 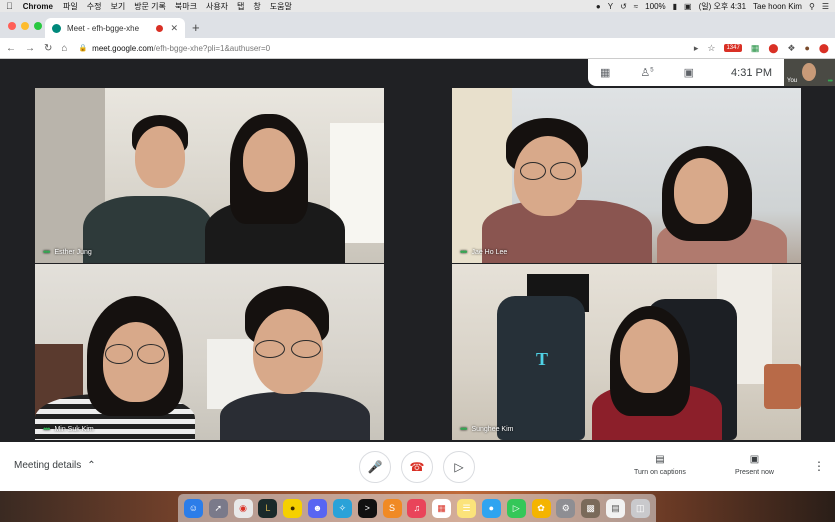 I want to click on meeting-details-button: Meeting details ⌃, so click(x=55, y=465).